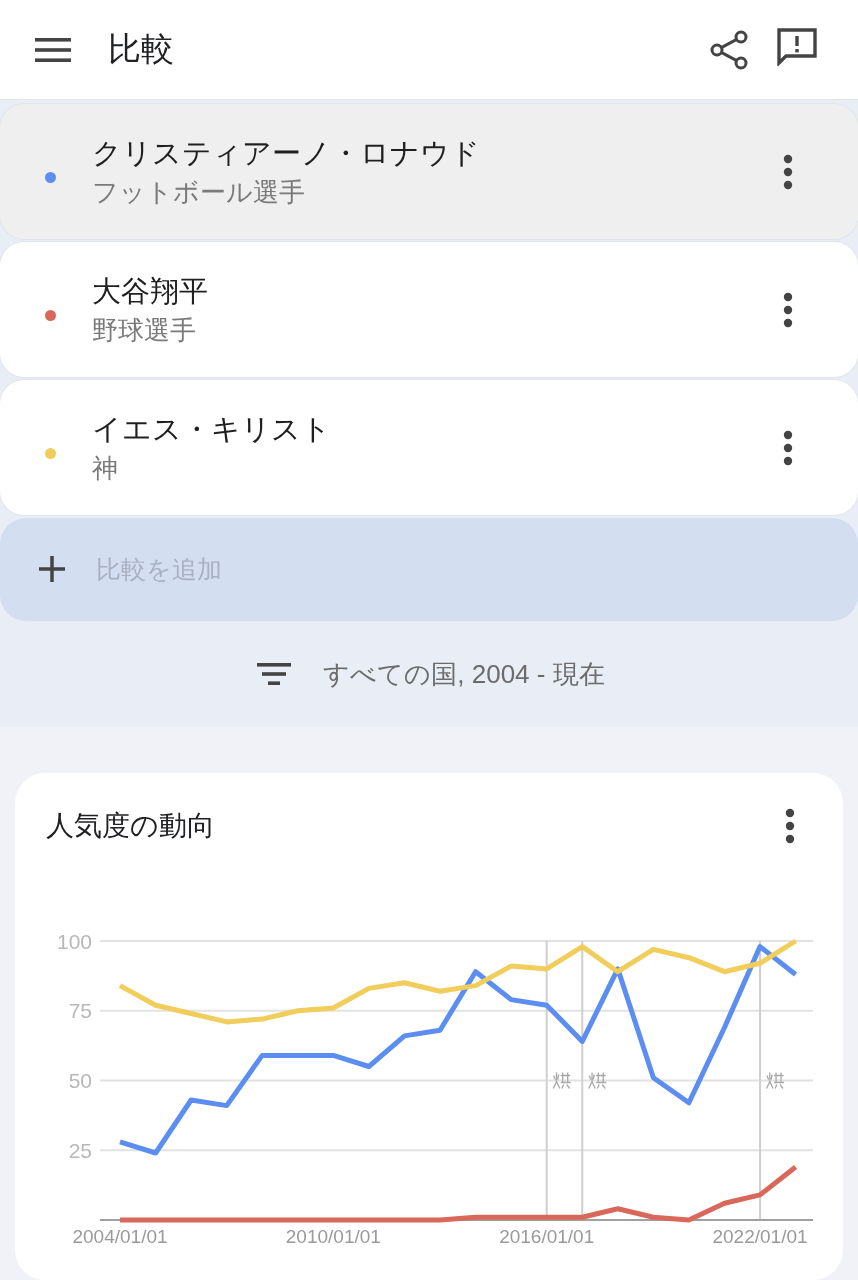 The width and height of the screenshot is (858, 1280). What do you see at coordinates (729, 49) in the screenshot?
I see `share-icon` at bounding box center [729, 49].